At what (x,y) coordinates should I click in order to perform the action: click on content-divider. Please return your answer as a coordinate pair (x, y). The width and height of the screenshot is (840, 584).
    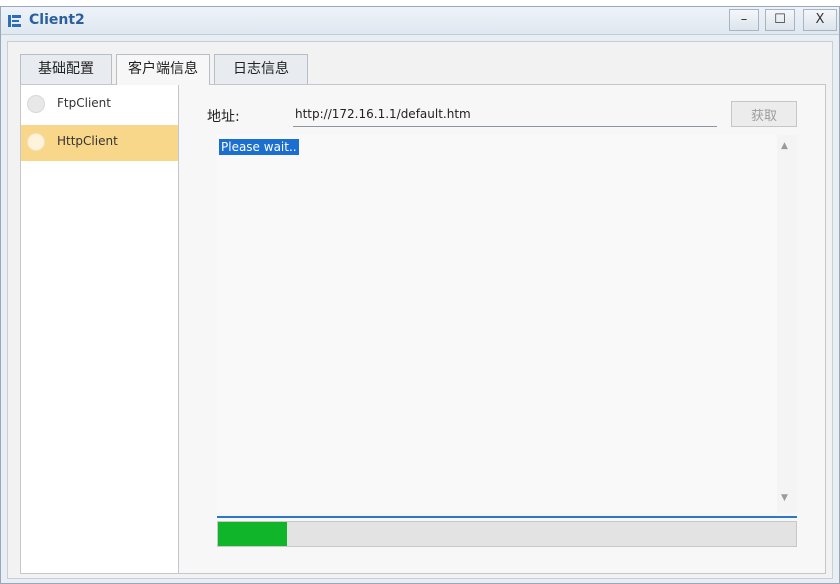
    Looking at the image, I should click on (507, 517).